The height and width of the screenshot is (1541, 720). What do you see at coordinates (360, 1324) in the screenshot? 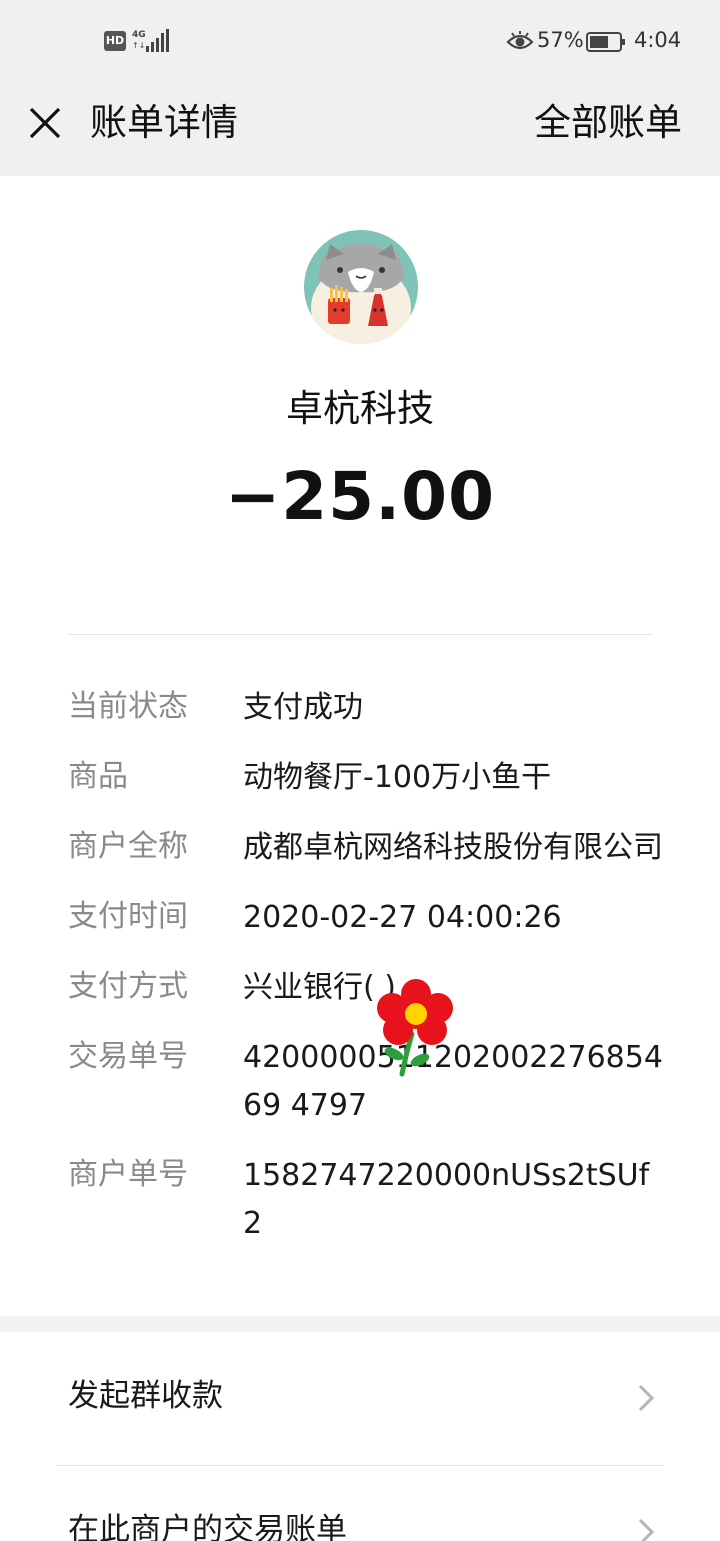
I see `section-separator` at bounding box center [360, 1324].